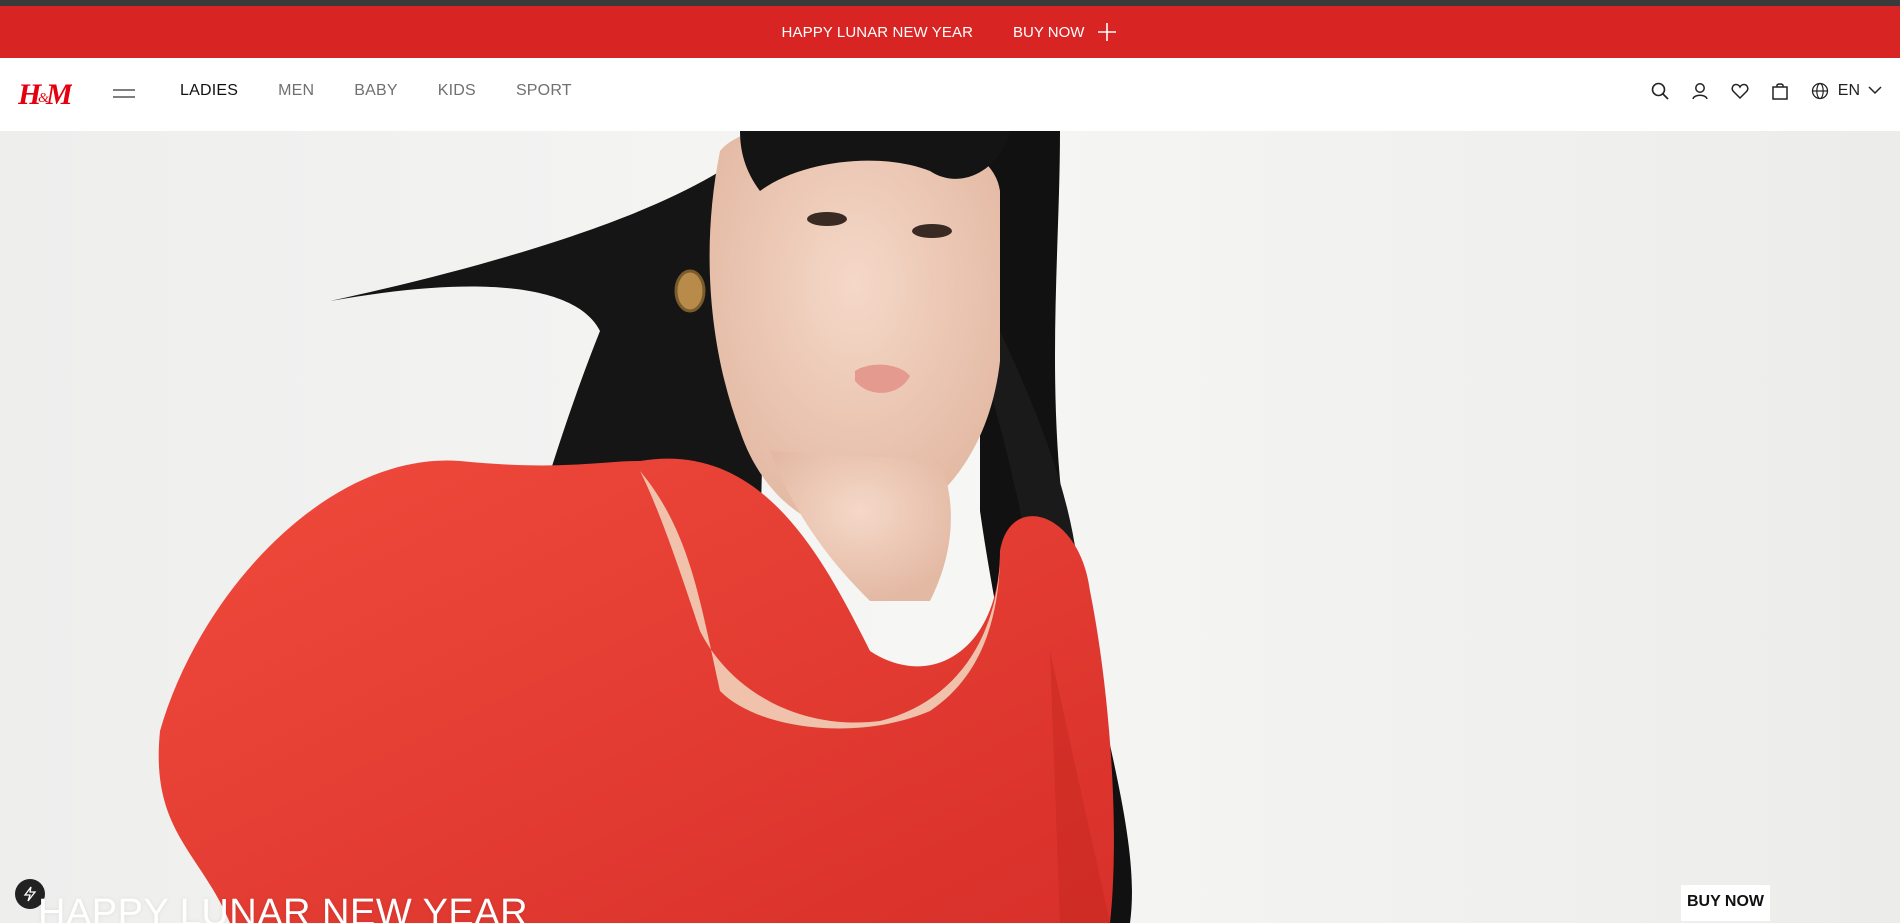 The width and height of the screenshot is (1900, 923). I want to click on nav-item-sport: SPORT, so click(544, 91).